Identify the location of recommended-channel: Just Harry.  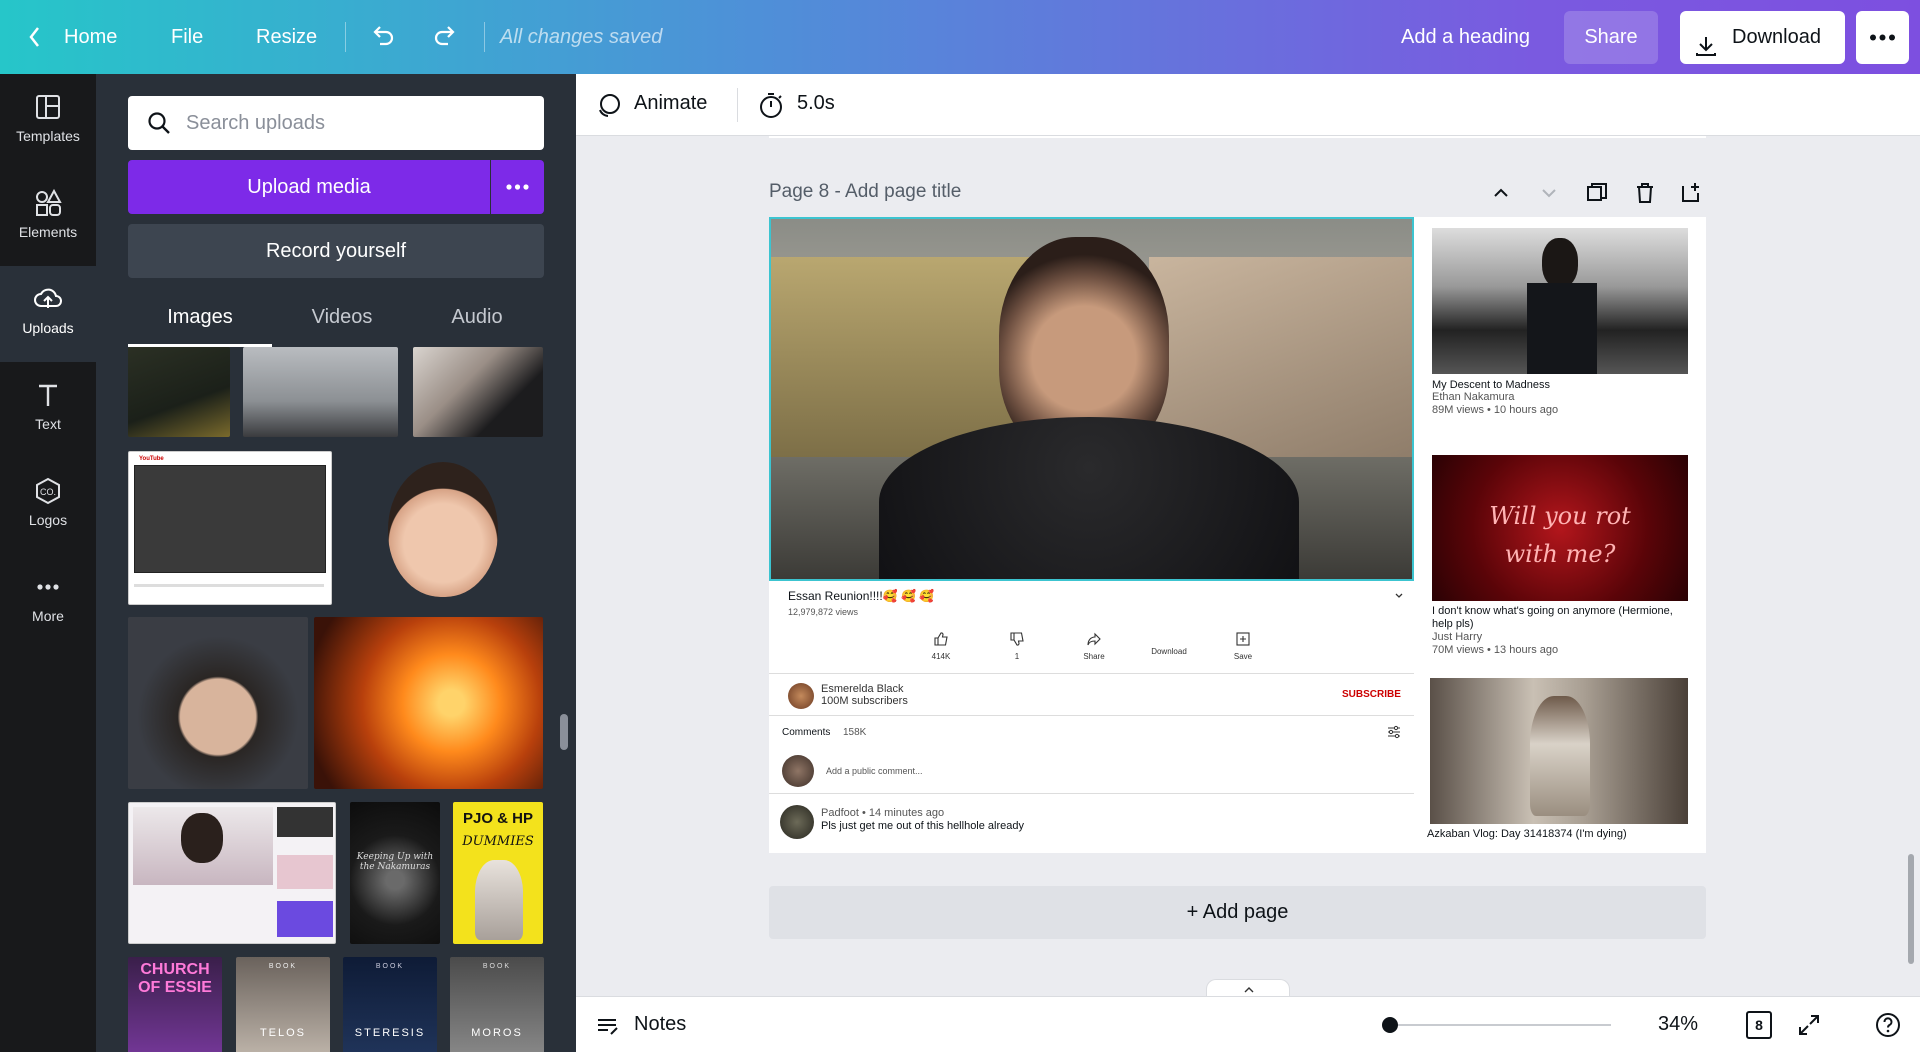
(1457, 637).